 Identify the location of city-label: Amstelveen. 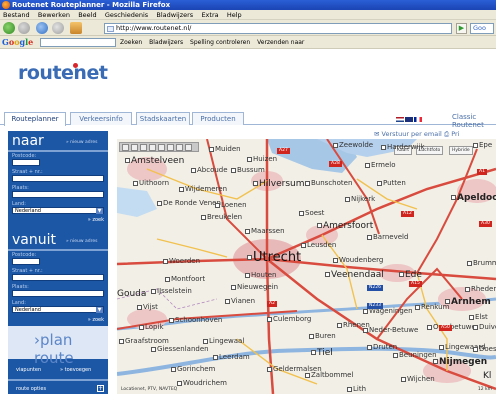
(154, 161).